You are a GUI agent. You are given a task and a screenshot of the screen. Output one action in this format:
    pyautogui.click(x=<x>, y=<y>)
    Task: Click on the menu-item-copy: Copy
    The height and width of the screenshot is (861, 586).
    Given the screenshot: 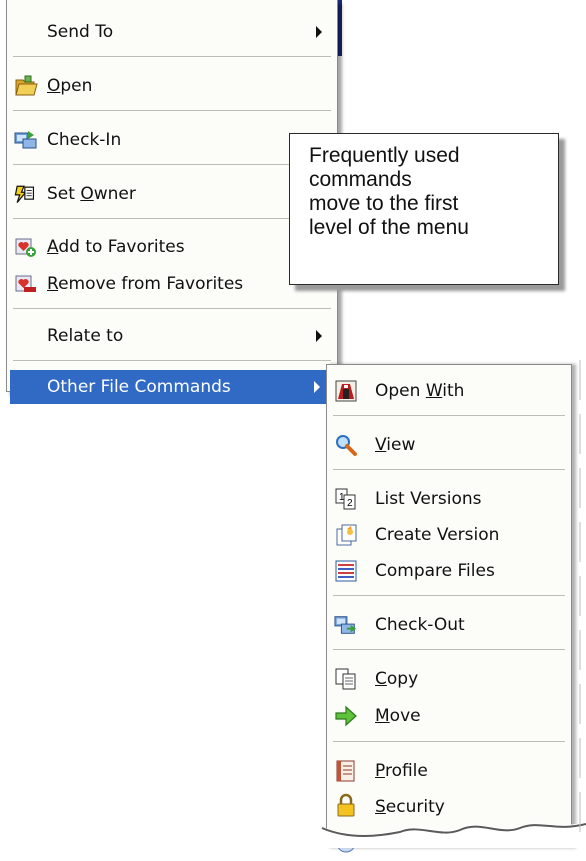 What is the action you would take?
    pyautogui.click(x=449, y=679)
    